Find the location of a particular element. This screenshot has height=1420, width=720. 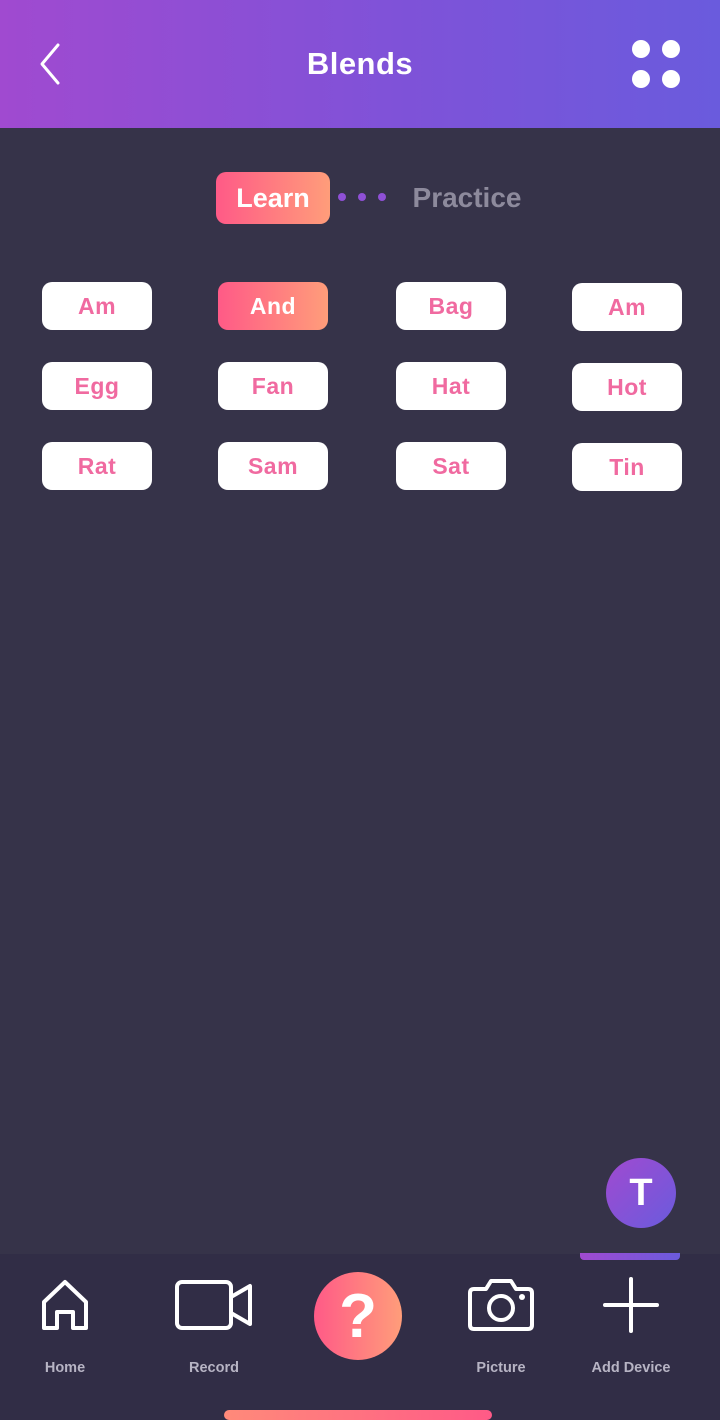

word-button: Rat is located at coordinates (97, 466).